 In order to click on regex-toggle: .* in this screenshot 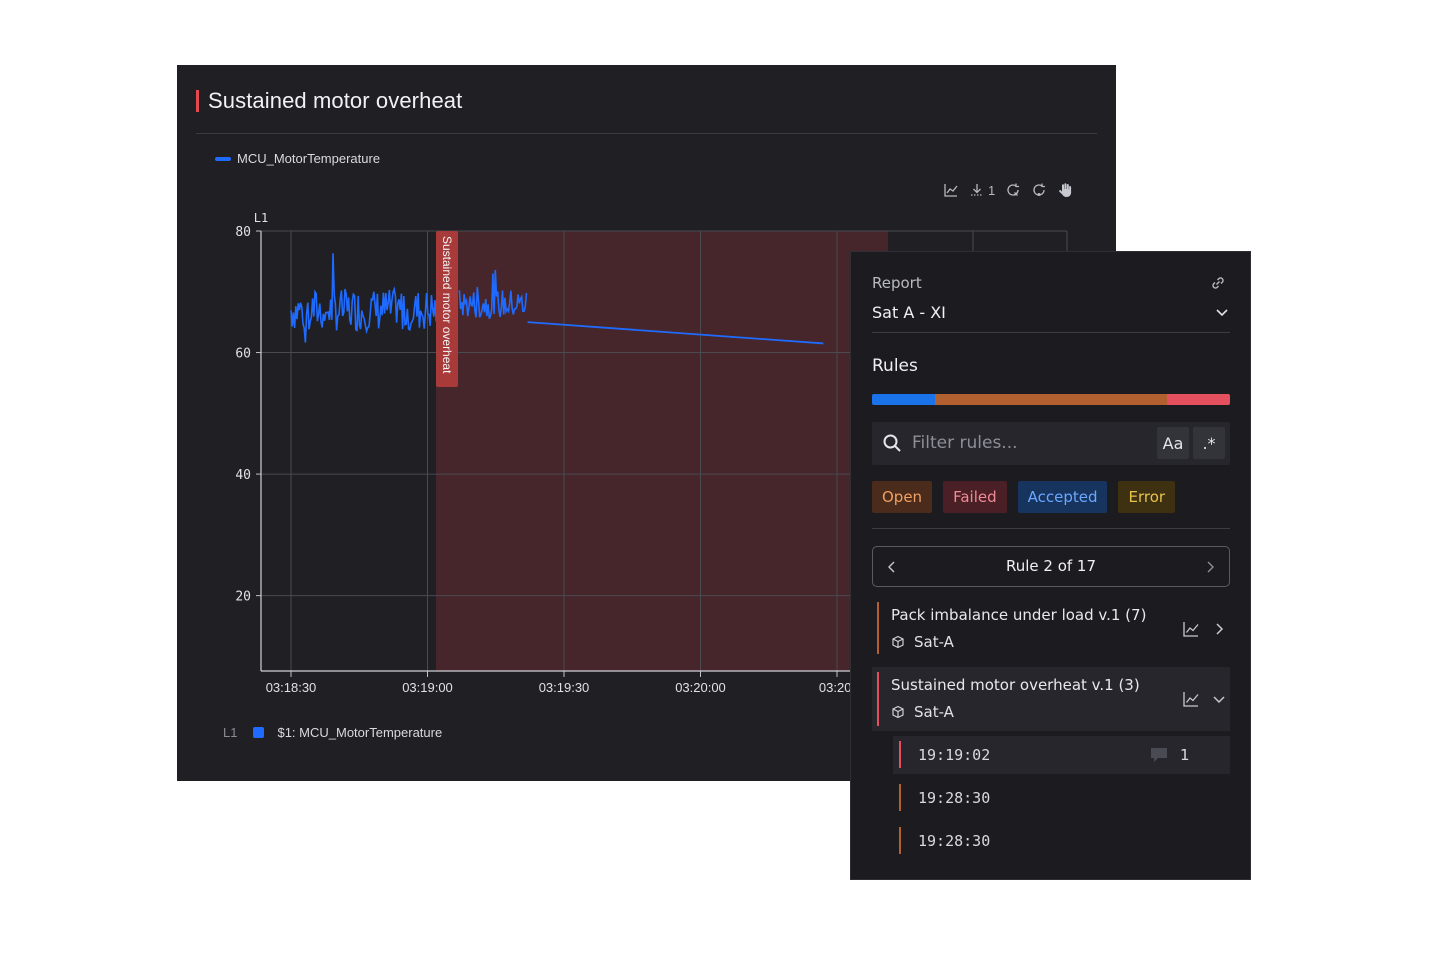, I will do `click(1209, 443)`.